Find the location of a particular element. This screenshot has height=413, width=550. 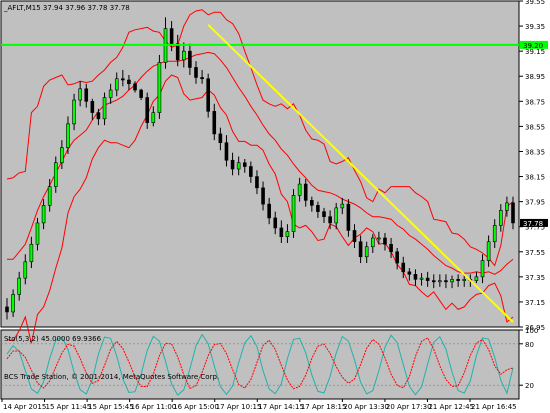

main-y-tick-label: 38.35 is located at coordinates (535, 152).